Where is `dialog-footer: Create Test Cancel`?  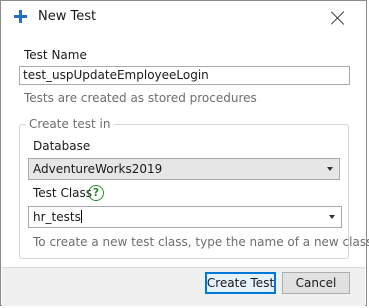
dialog-footer: Create Test Cancel is located at coordinates (183, 286).